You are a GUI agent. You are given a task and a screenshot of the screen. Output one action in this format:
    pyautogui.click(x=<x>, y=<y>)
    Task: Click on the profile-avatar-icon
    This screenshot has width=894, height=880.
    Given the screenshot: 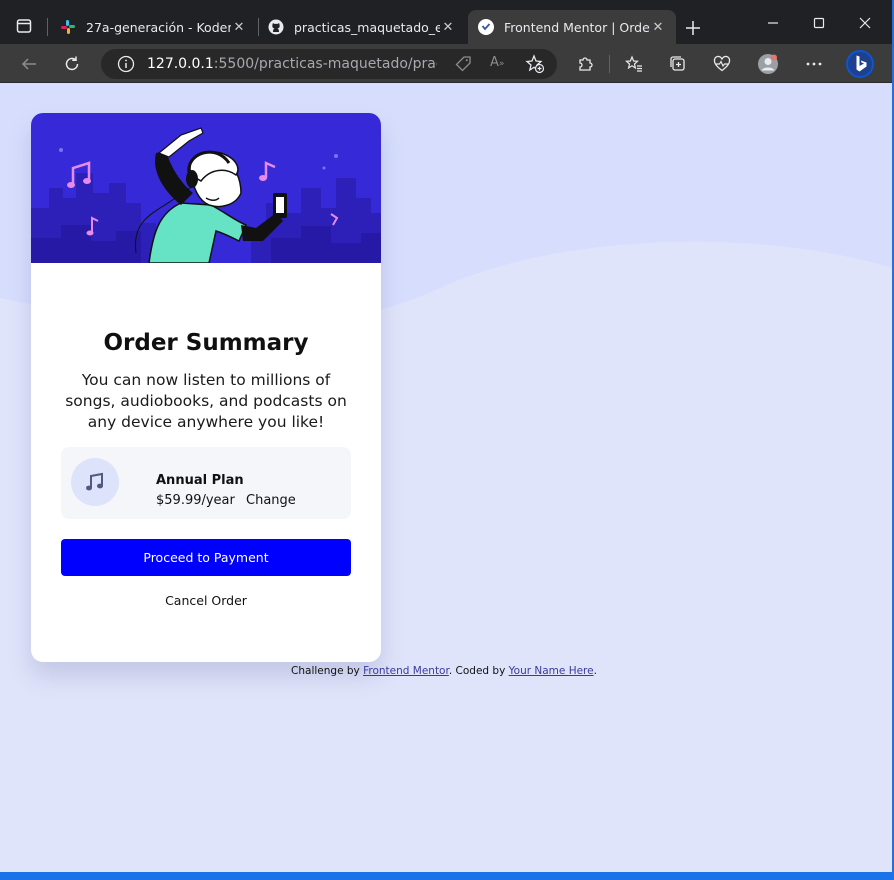 What is the action you would take?
    pyautogui.click(x=768, y=64)
    